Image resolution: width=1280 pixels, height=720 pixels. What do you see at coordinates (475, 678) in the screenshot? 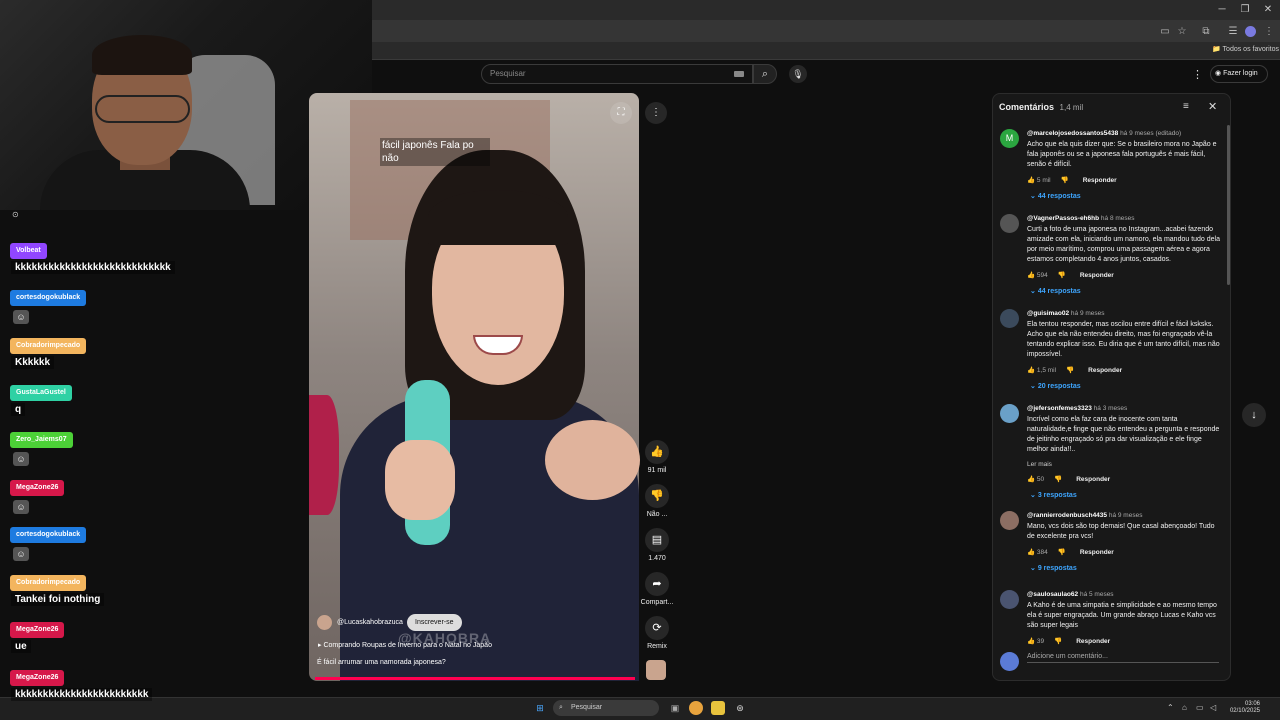
I see `video-progress-bar` at bounding box center [475, 678].